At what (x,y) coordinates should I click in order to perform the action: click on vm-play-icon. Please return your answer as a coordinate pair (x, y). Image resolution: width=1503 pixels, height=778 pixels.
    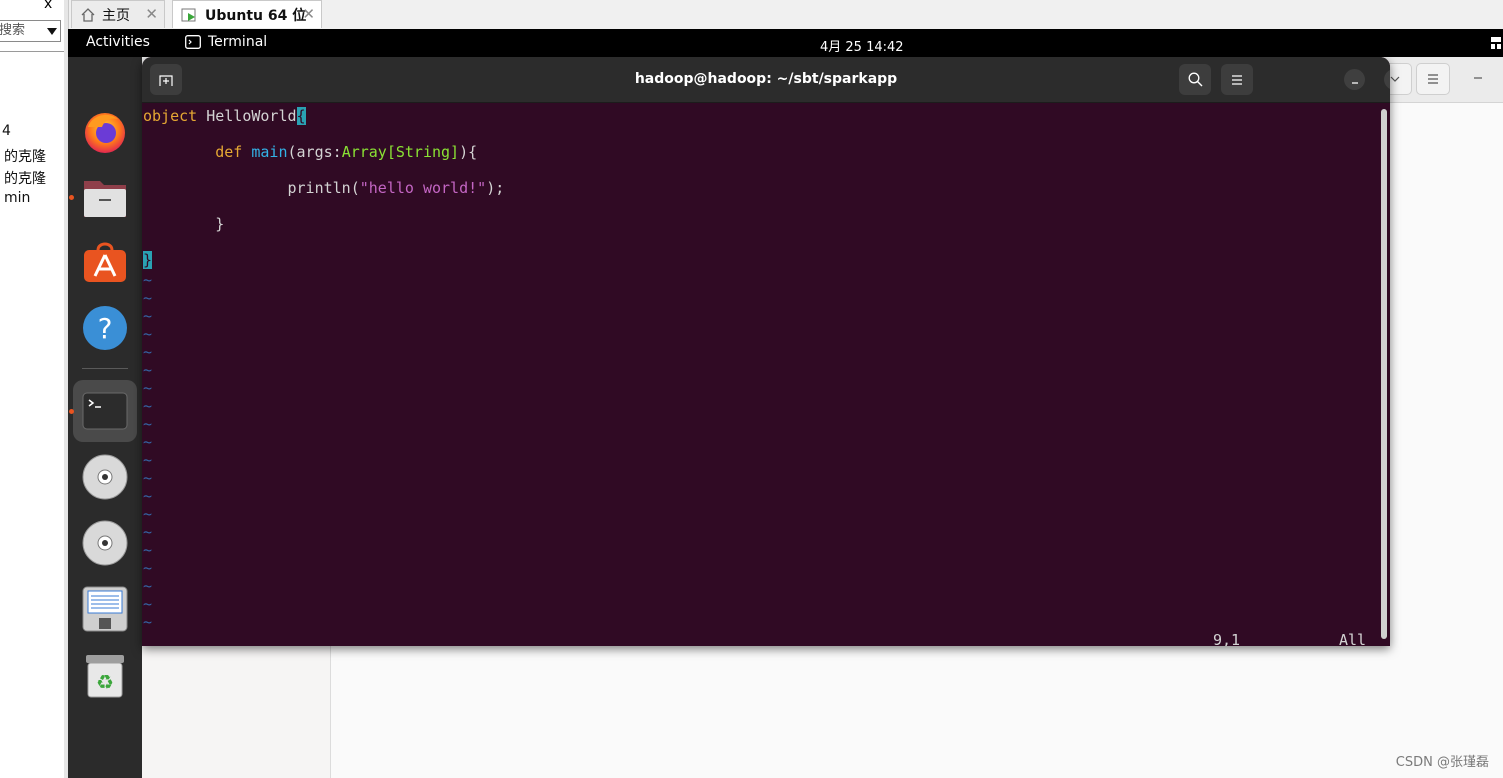
    Looking at the image, I should click on (190, 15).